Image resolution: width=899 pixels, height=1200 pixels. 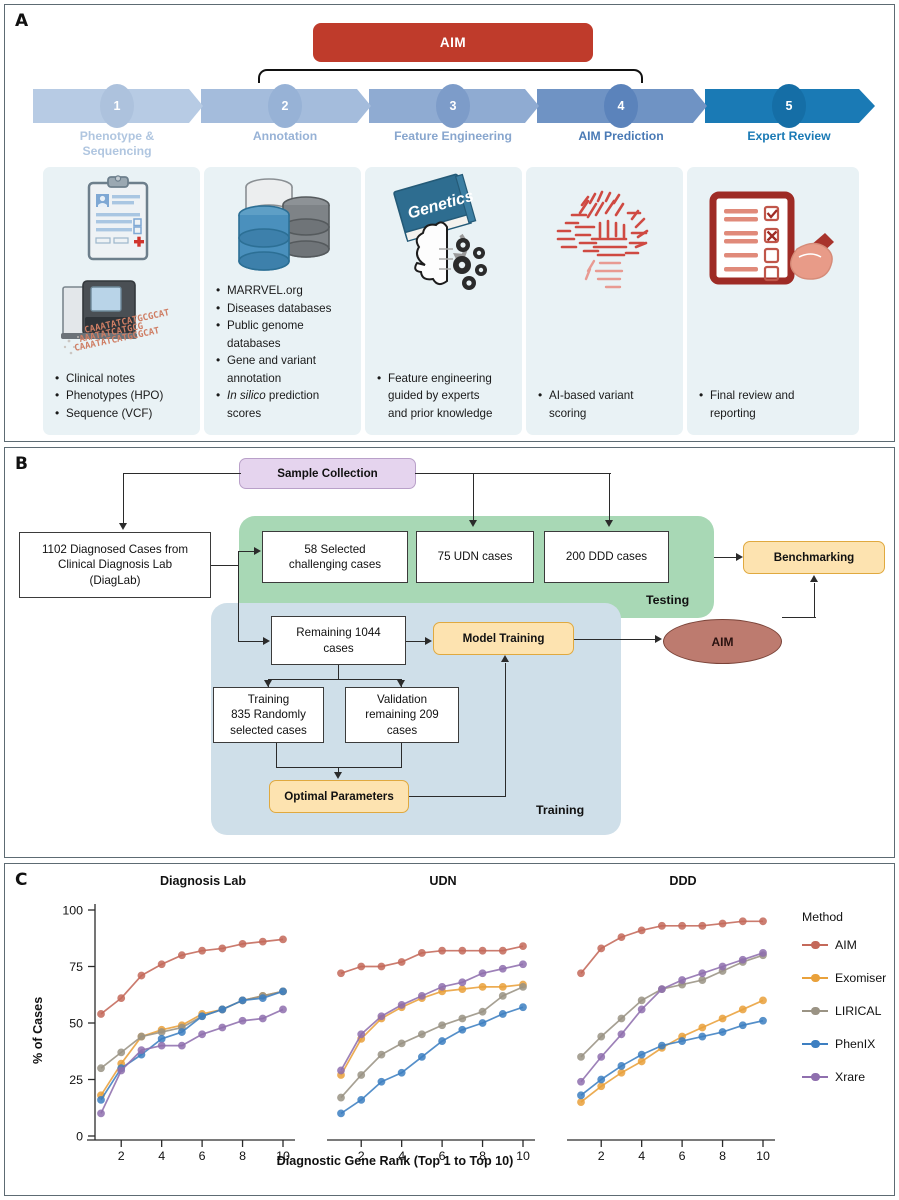 I want to click on legend-swatch-aim, so click(x=815, y=945).